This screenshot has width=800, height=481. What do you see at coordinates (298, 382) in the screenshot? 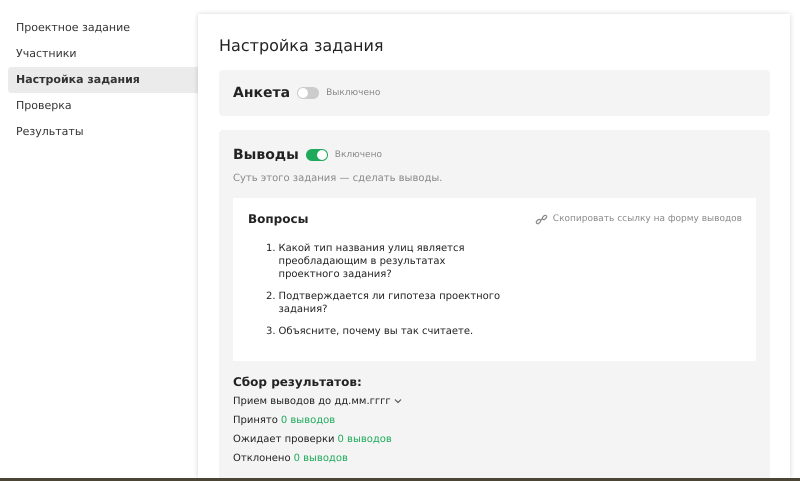
I see `results-title: Сбор результатов:` at bounding box center [298, 382].